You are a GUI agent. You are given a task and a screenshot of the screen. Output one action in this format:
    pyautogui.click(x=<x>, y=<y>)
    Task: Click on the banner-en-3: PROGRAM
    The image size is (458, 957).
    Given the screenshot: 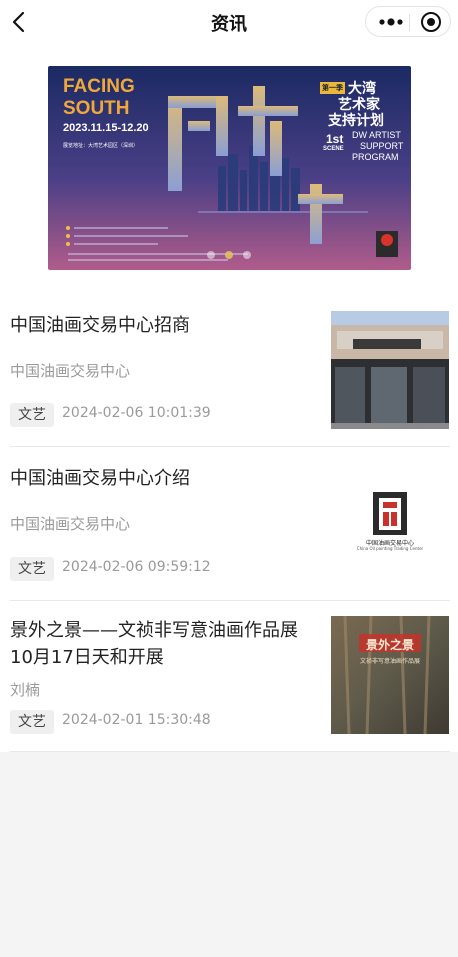 What is the action you would take?
    pyautogui.click(x=375, y=157)
    